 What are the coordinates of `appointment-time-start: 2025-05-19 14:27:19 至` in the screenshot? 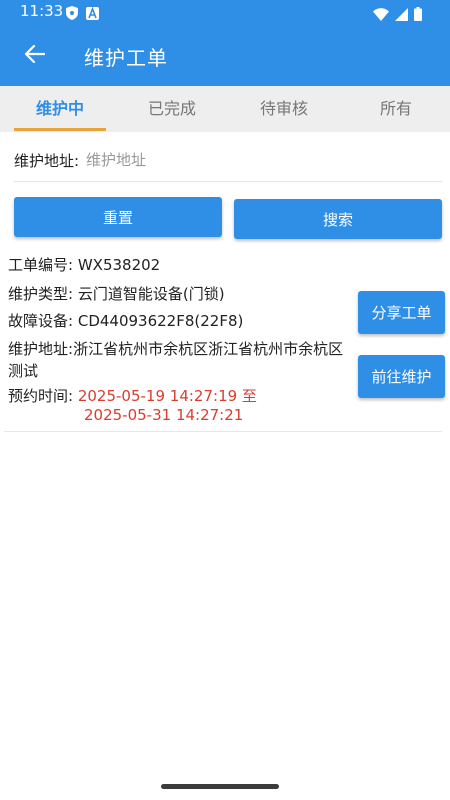 It's located at (167, 396).